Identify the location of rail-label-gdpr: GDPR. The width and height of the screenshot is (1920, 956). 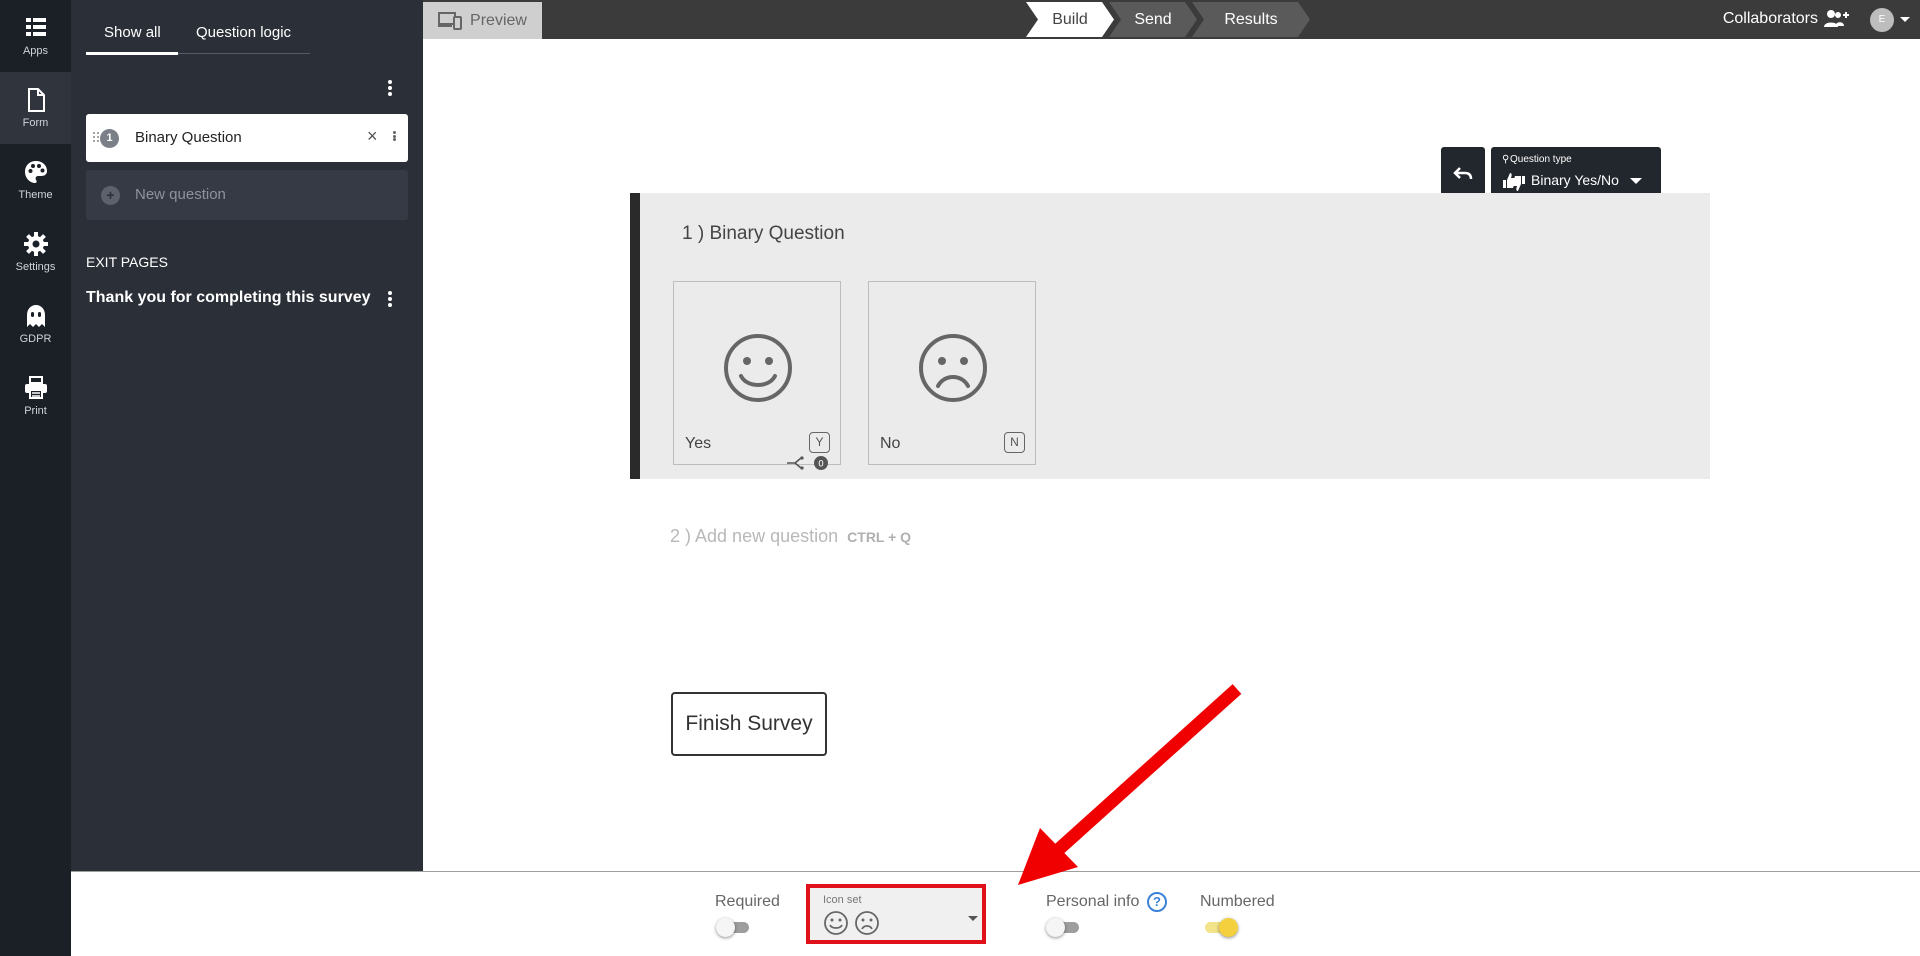
(35, 339).